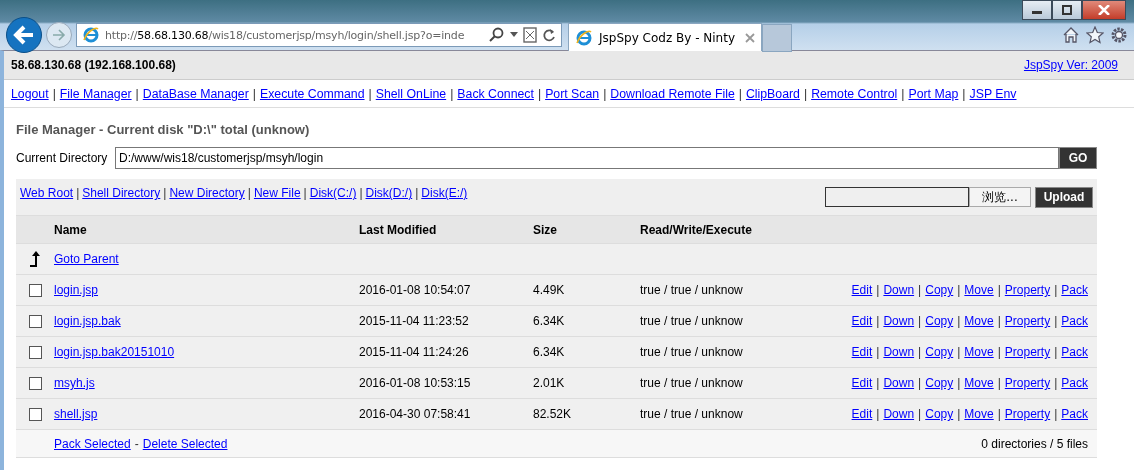 The width and height of the screenshot is (1134, 470). Describe the element at coordinates (495, 93) in the screenshot. I see `nav-link: Back Connect` at that location.